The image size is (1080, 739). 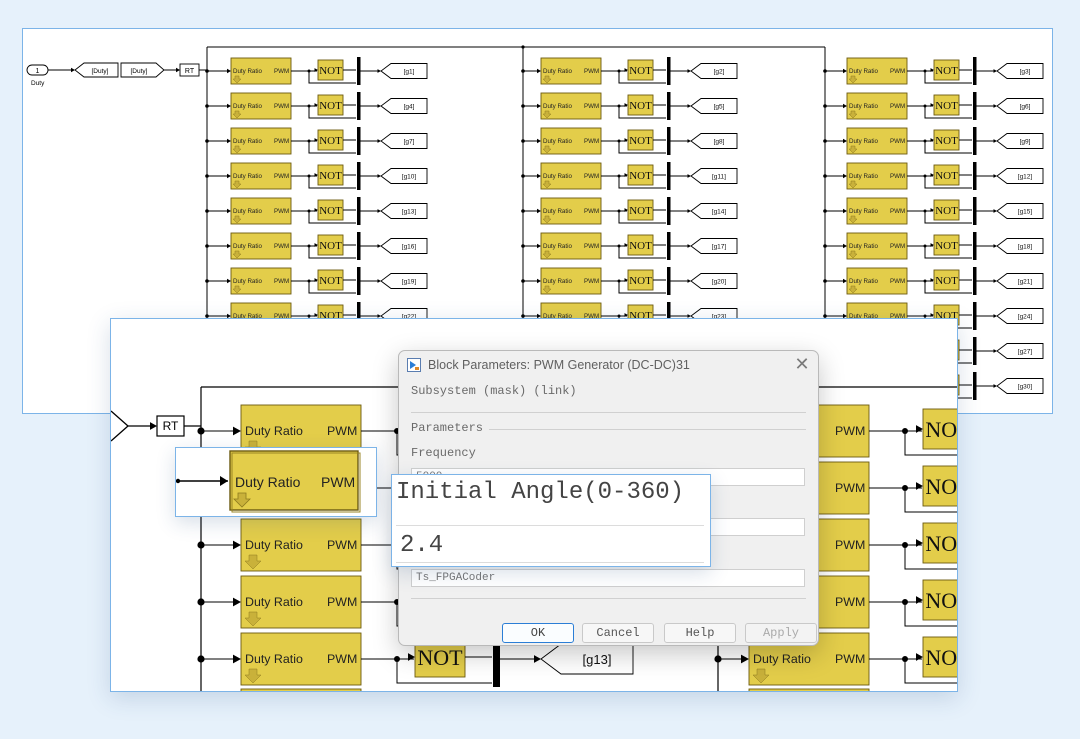 What do you see at coordinates (719, 247) in the screenshot?
I see `goto-tag-label: [g17]` at bounding box center [719, 247].